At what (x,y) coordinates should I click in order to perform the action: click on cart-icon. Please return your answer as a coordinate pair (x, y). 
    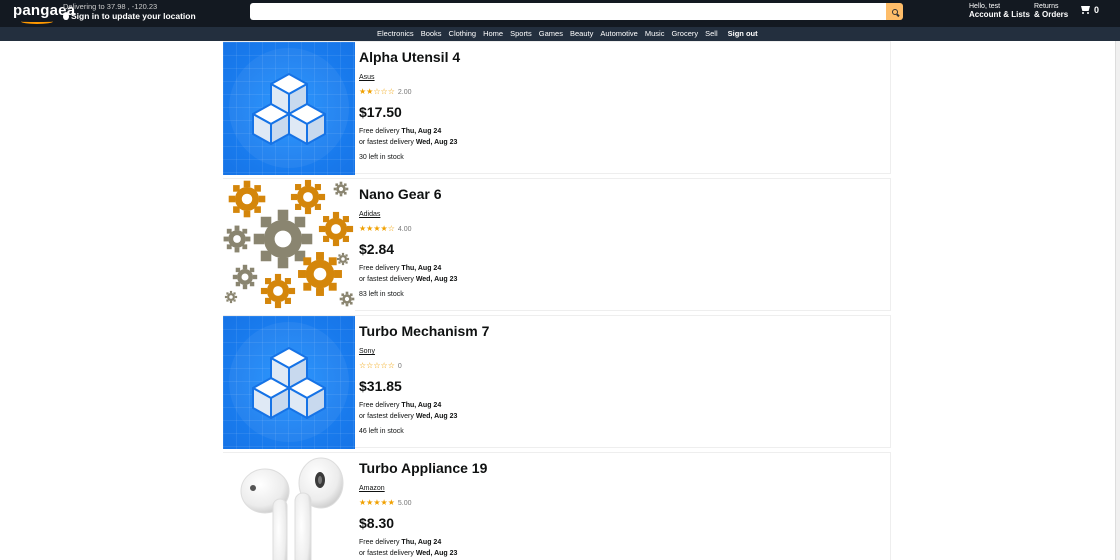
    Looking at the image, I should click on (1085, 10).